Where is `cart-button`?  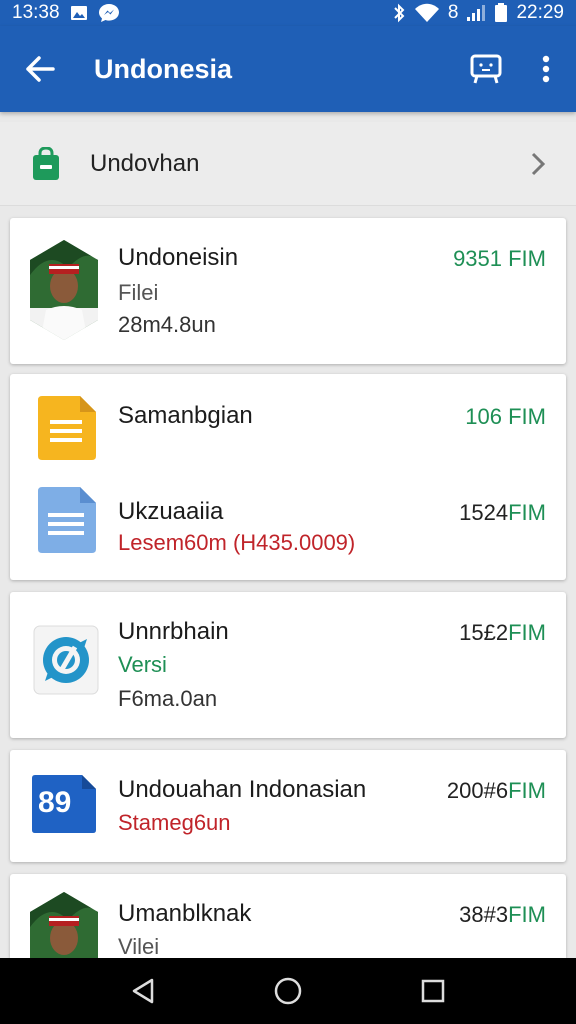
cart-button is located at coordinates (486, 69).